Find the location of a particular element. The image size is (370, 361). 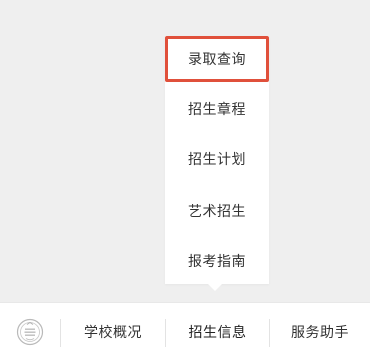

submenu-item-label: 报考指南 is located at coordinates (217, 262).